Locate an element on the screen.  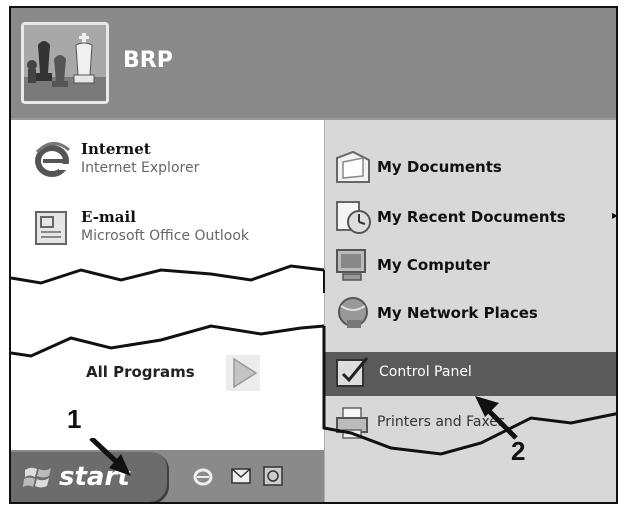
start-button: start is located at coordinates (90, 477).